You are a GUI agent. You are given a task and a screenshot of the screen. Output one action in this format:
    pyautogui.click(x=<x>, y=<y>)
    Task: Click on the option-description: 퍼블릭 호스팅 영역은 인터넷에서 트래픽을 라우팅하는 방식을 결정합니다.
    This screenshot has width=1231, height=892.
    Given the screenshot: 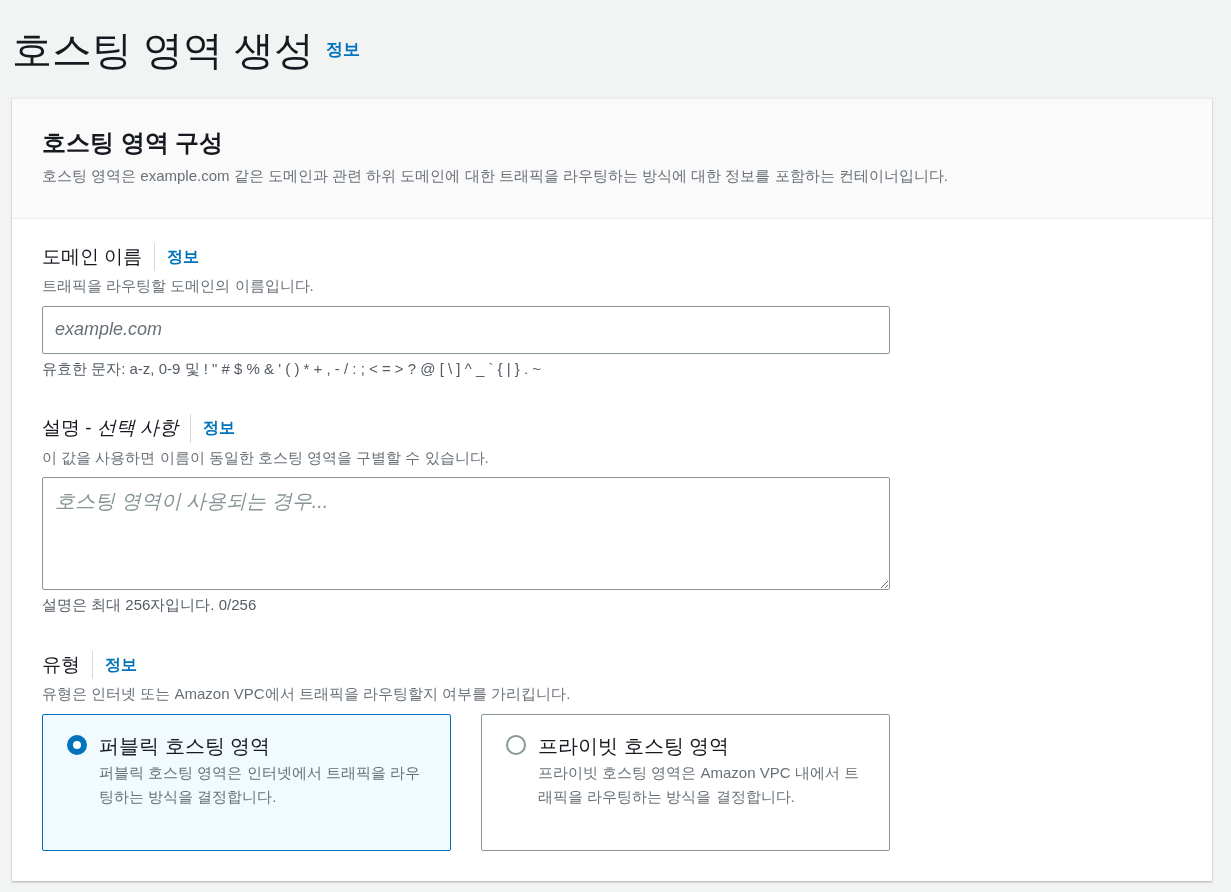 What is the action you would take?
    pyautogui.click(x=260, y=784)
    